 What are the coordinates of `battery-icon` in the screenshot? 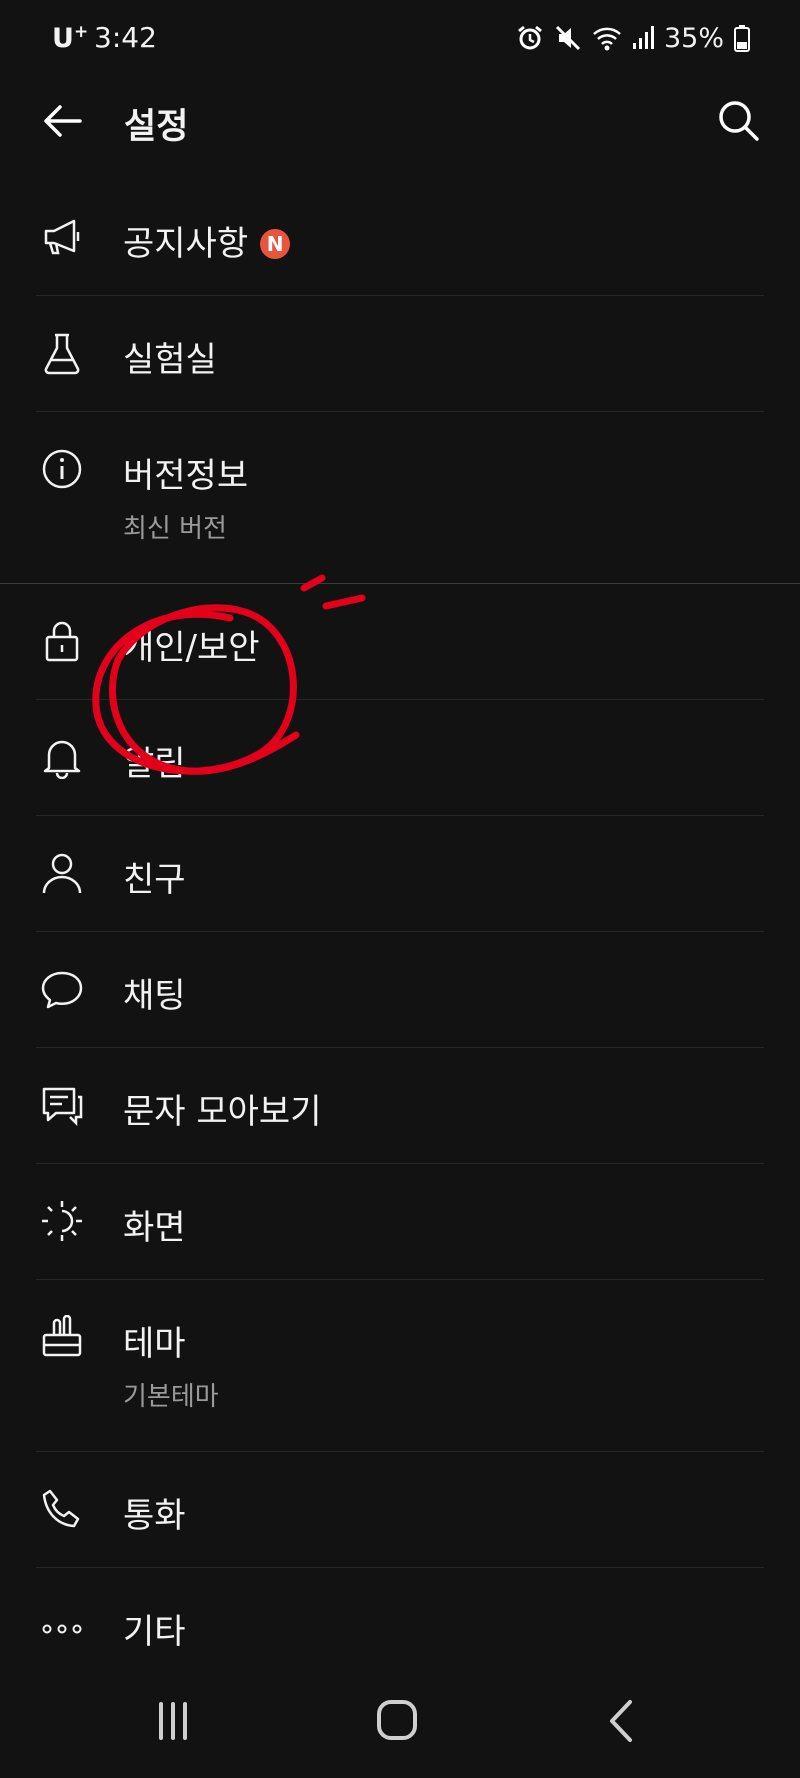 It's located at (742, 38).